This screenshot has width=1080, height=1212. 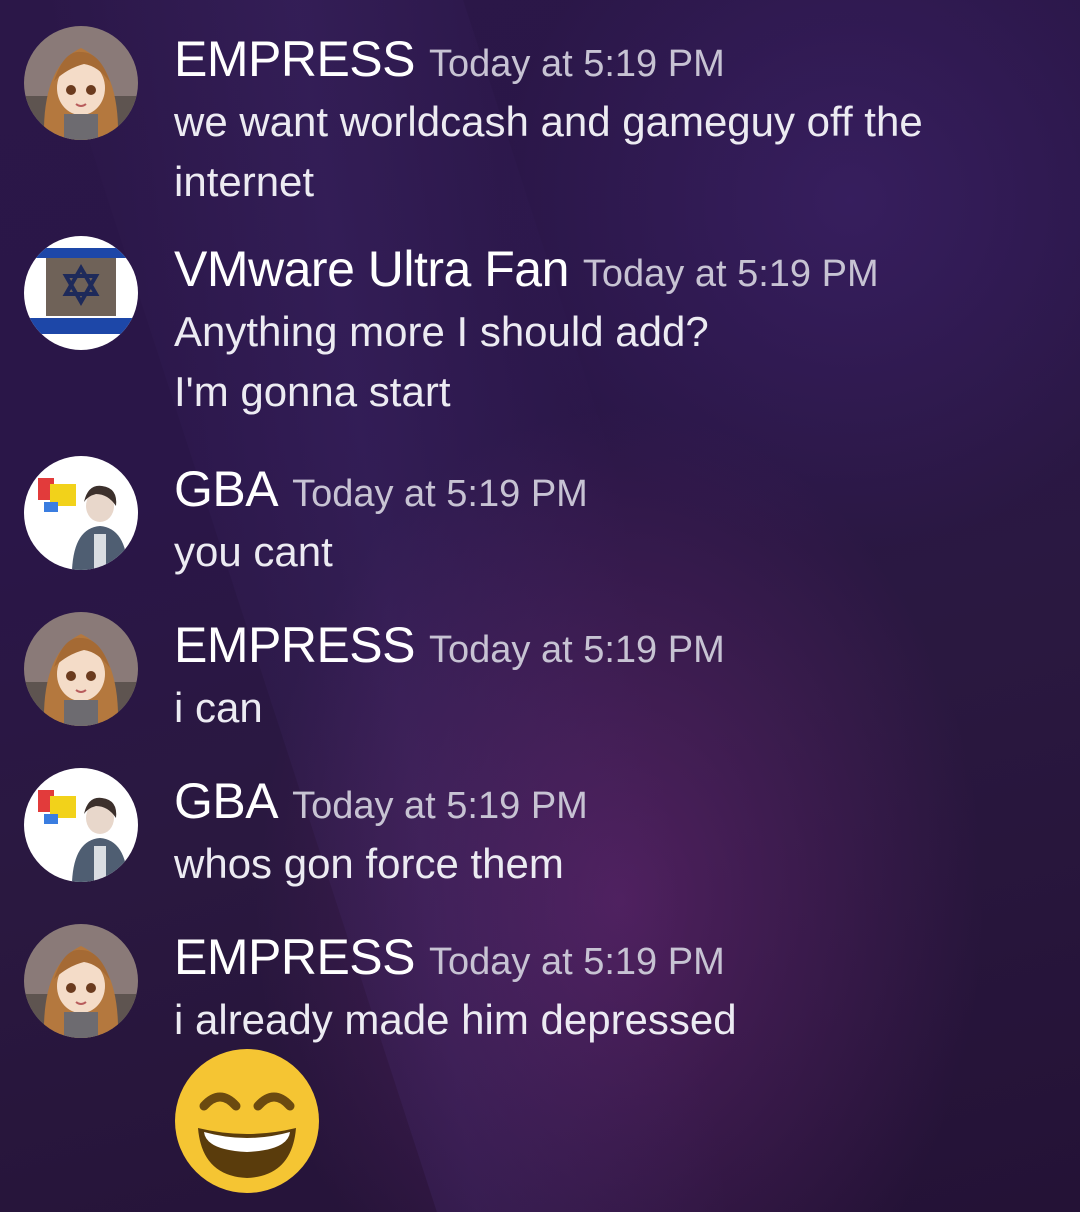 I want to click on message-line: we want worldcash and gameguy off the, so click(x=548, y=121).